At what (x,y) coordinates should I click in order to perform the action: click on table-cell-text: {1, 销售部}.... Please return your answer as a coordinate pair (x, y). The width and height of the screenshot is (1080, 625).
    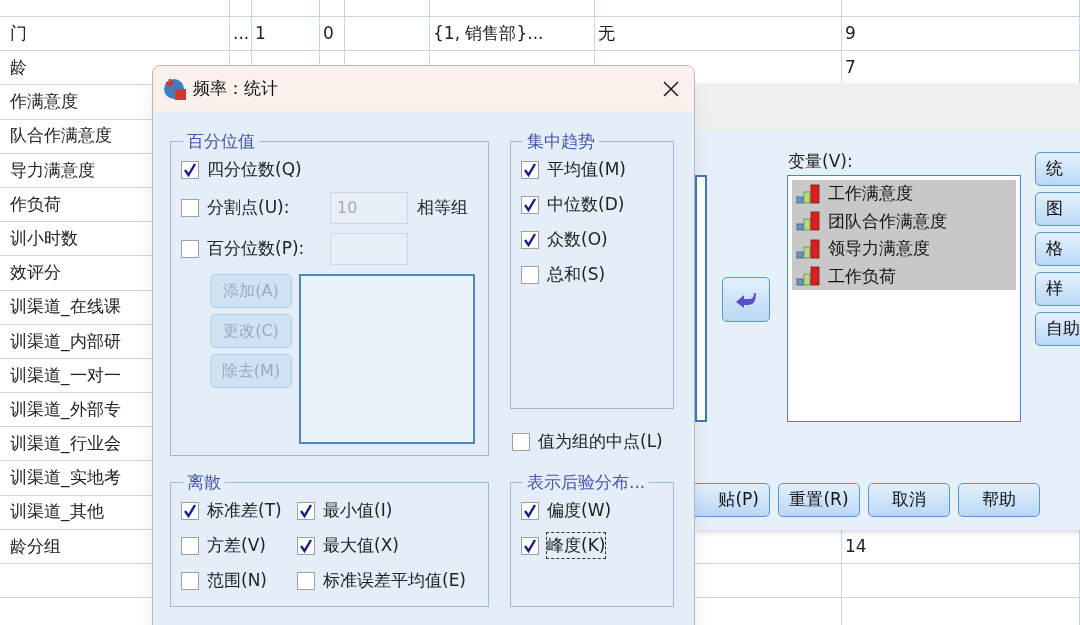
    Looking at the image, I should click on (488, 33).